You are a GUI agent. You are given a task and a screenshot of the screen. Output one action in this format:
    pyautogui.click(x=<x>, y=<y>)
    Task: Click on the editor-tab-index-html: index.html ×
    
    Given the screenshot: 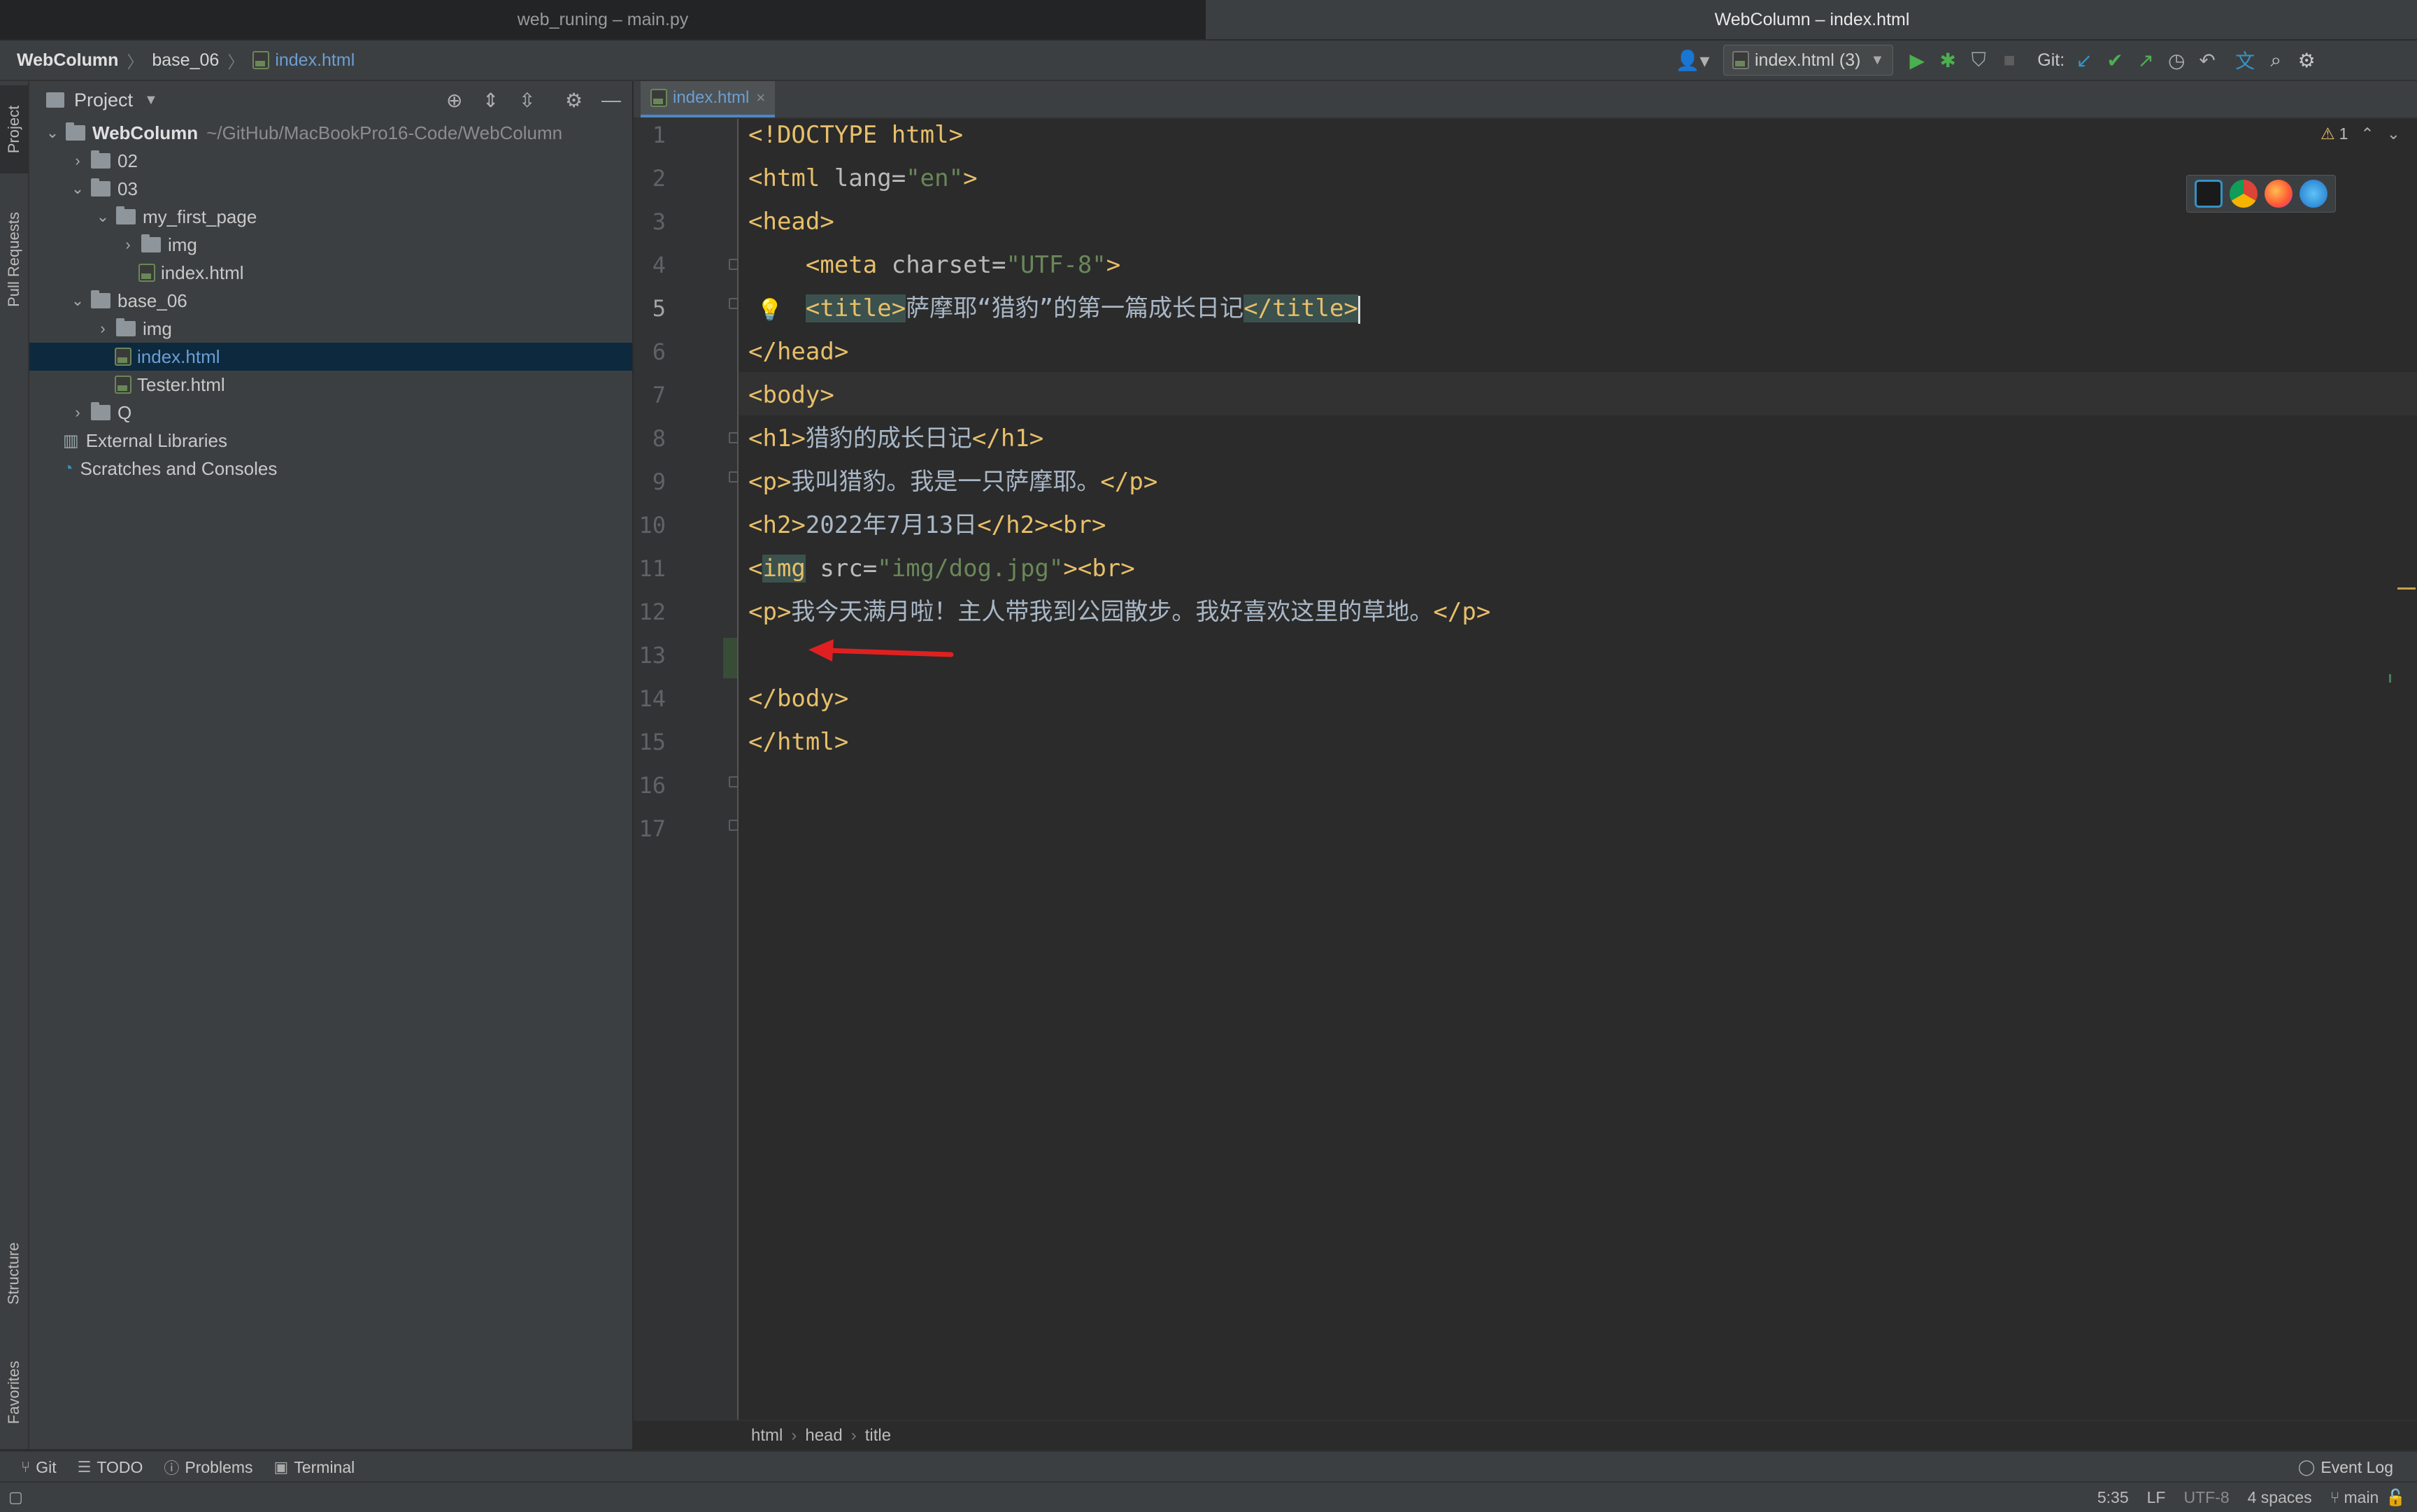 What is the action you would take?
    pyautogui.click(x=708, y=99)
    